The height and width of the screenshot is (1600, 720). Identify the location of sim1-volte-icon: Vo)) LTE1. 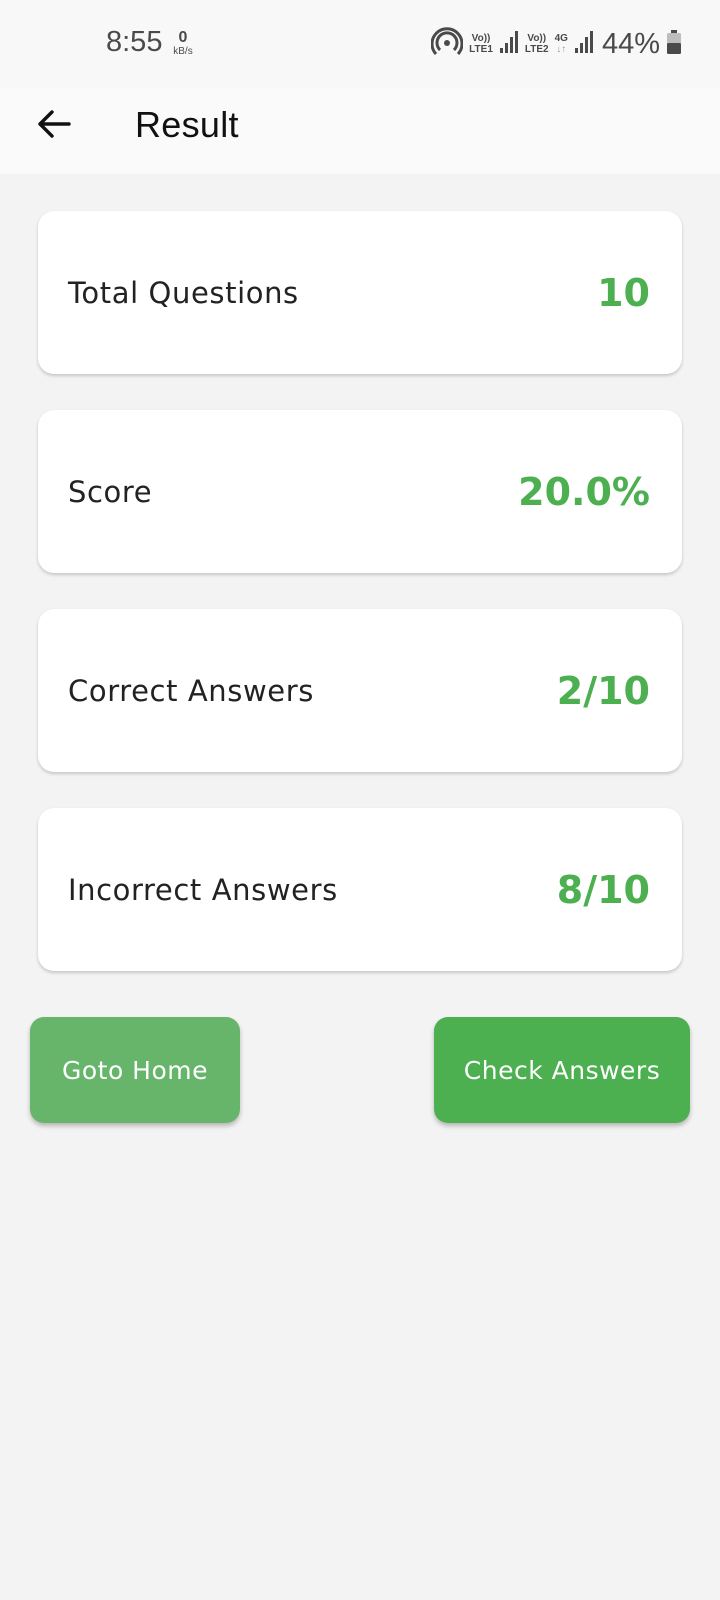
(481, 44).